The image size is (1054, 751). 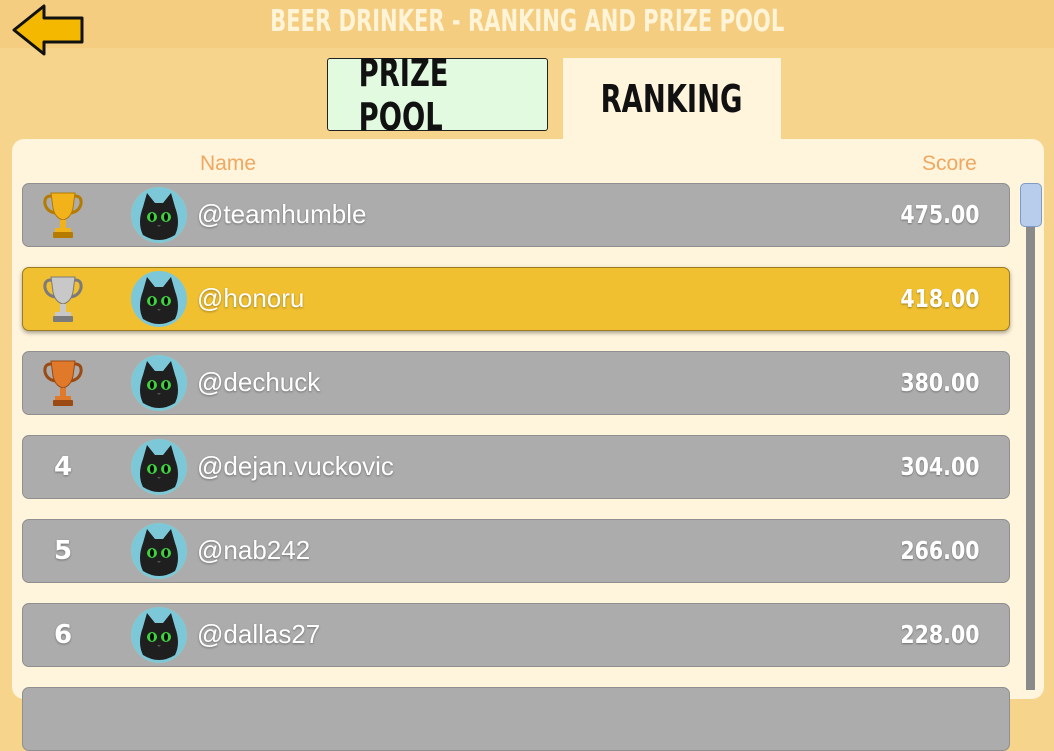 What do you see at coordinates (939, 214) in the screenshot?
I see `player-score: 475.00` at bounding box center [939, 214].